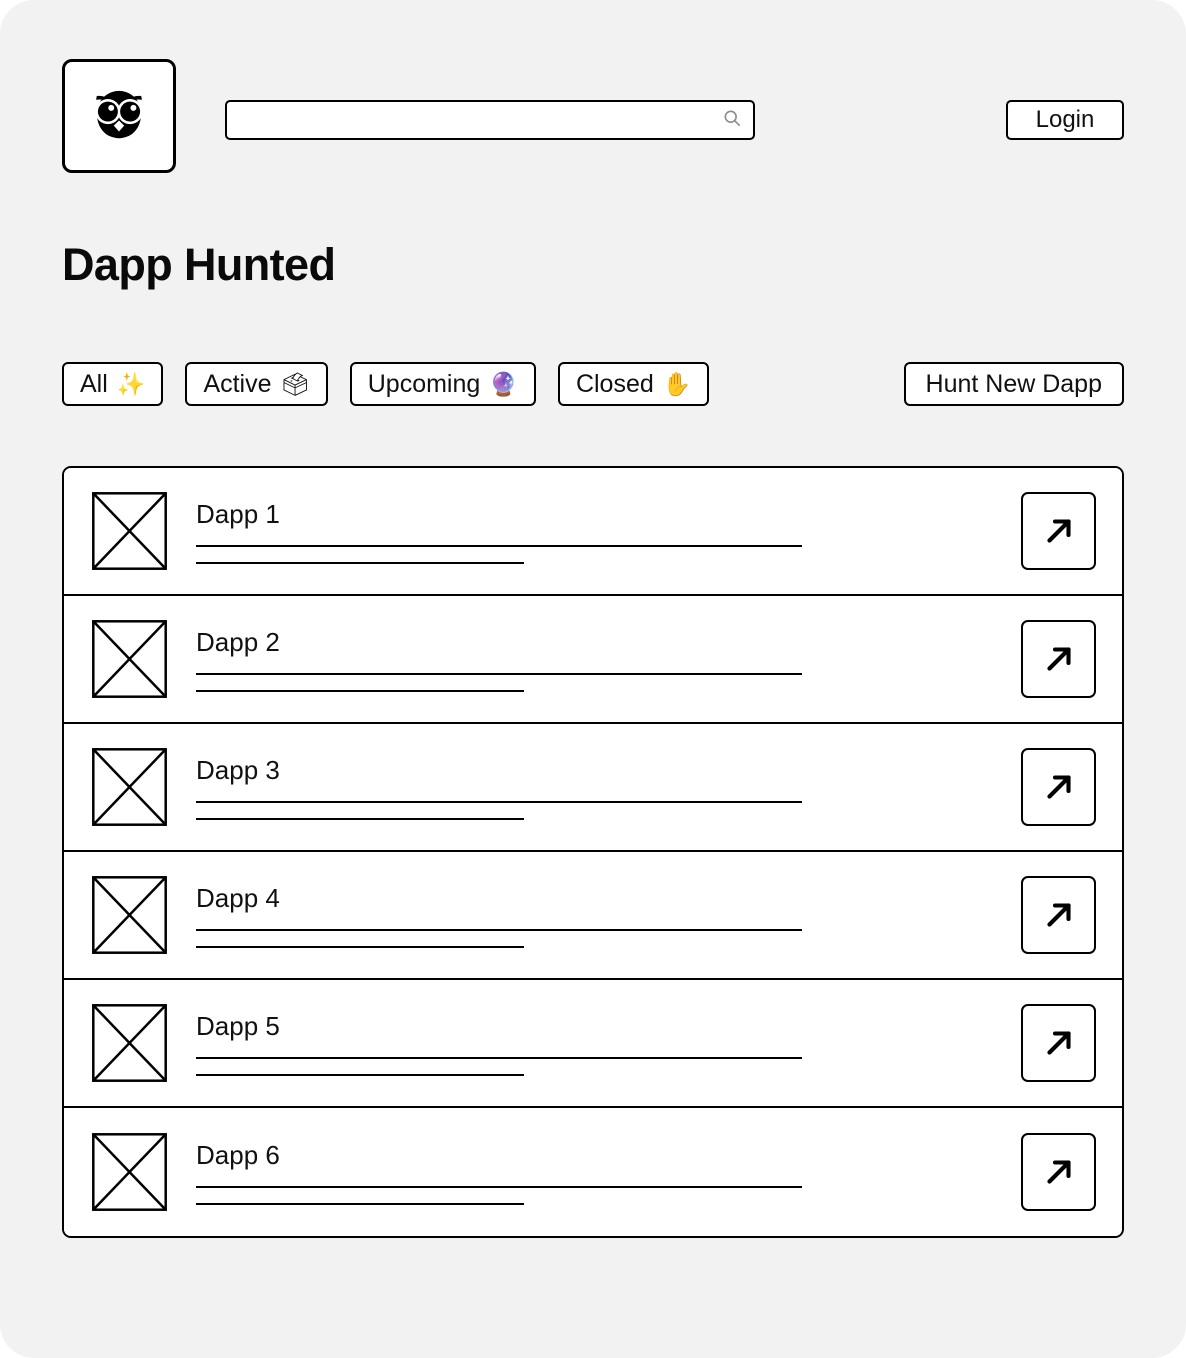 Image resolution: width=1186 pixels, height=1358 pixels. Describe the element at coordinates (295, 383) in the screenshot. I see `ballot-box-icon: 🗳` at that location.